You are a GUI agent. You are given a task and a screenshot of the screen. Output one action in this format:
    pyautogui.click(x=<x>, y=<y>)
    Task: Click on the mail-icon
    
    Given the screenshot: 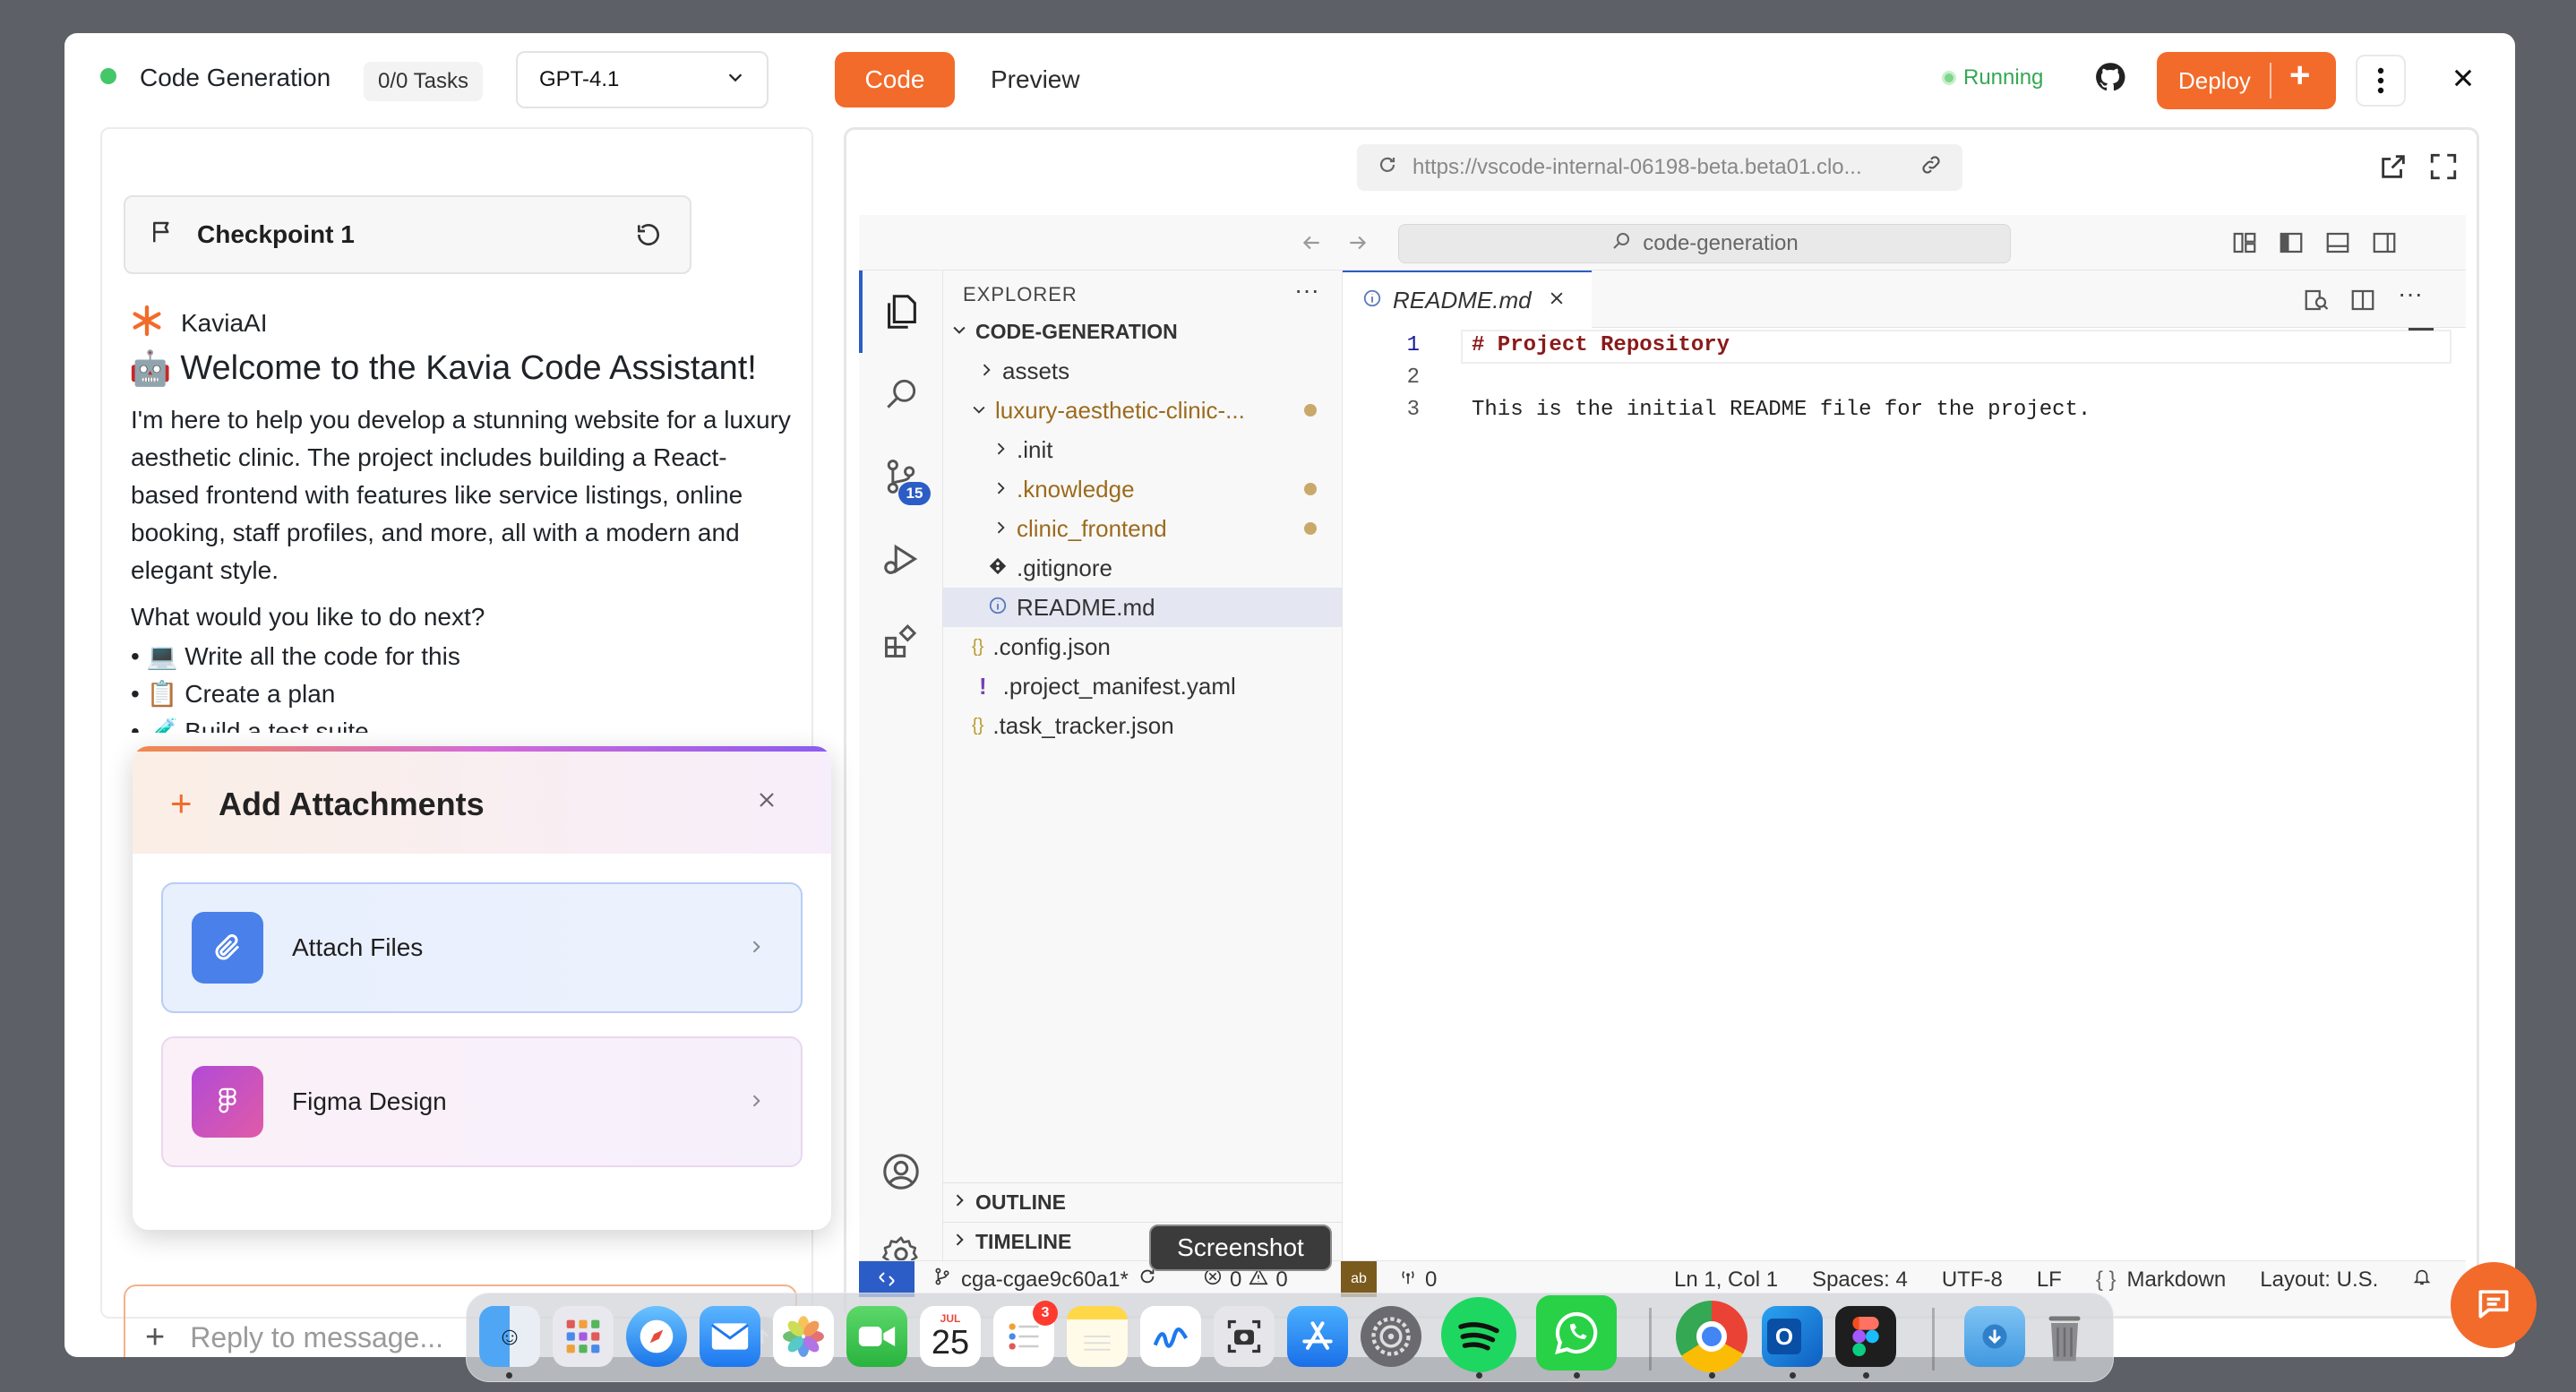 What is the action you would take?
    pyautogui.click(x=730, y=1336)
    